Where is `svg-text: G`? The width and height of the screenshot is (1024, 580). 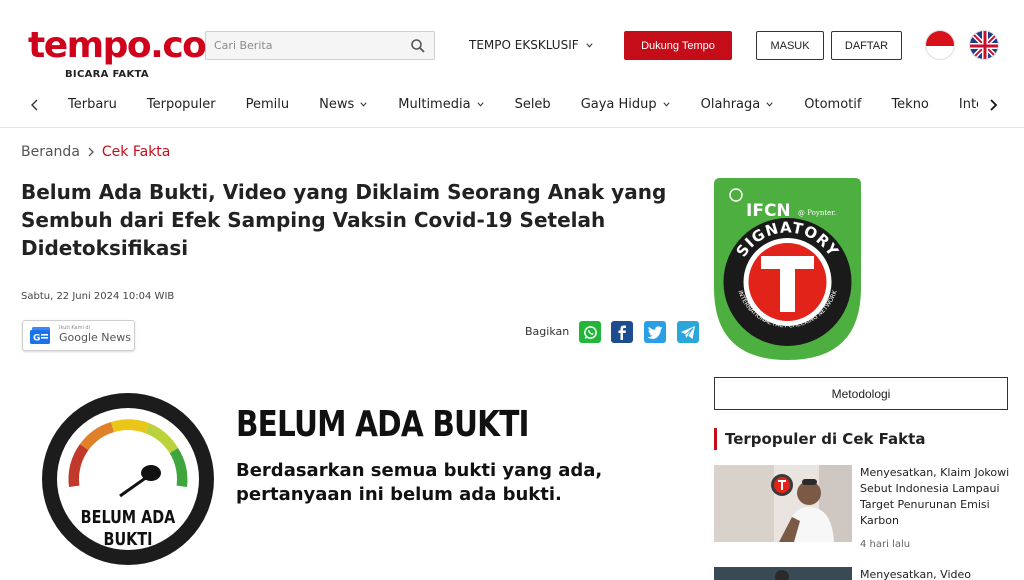
svg-text: G is located at coordinates (36, 339).